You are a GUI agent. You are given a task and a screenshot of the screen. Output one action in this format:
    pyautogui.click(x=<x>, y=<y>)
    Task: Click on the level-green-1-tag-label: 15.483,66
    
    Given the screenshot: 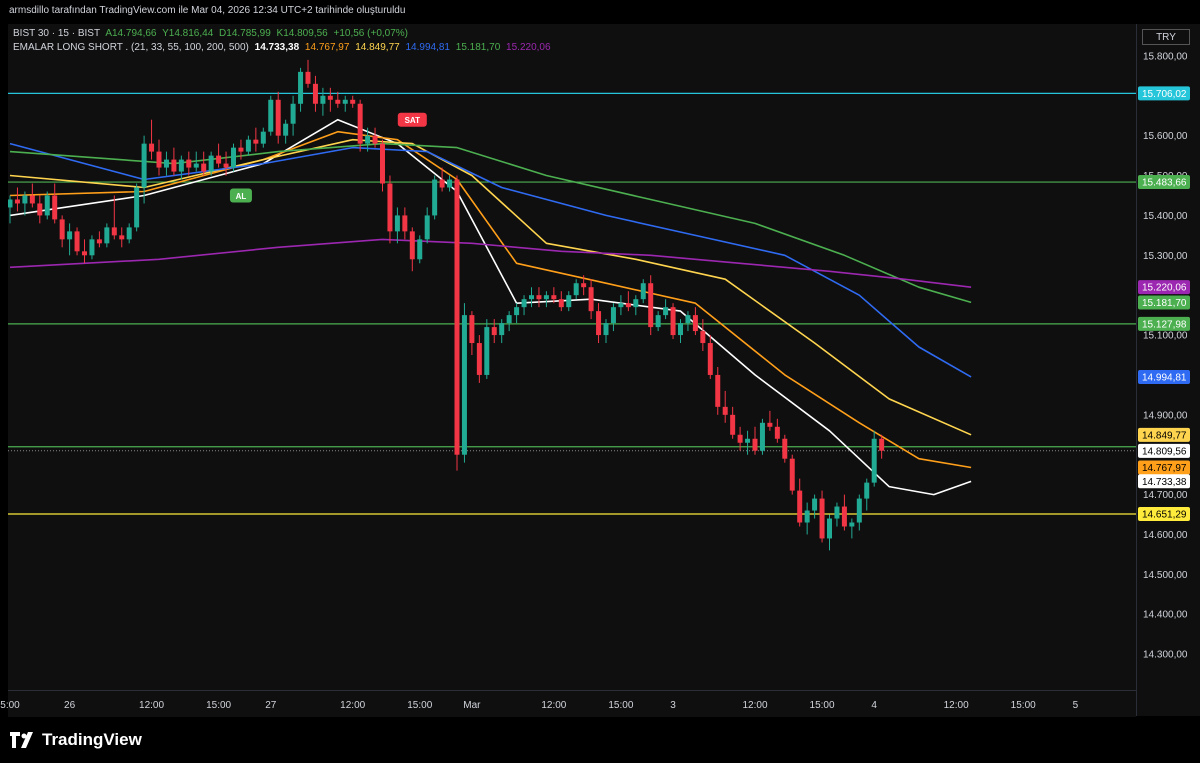 What is the action you would take?
    pyautogui.click(x=1164, y=183)
    